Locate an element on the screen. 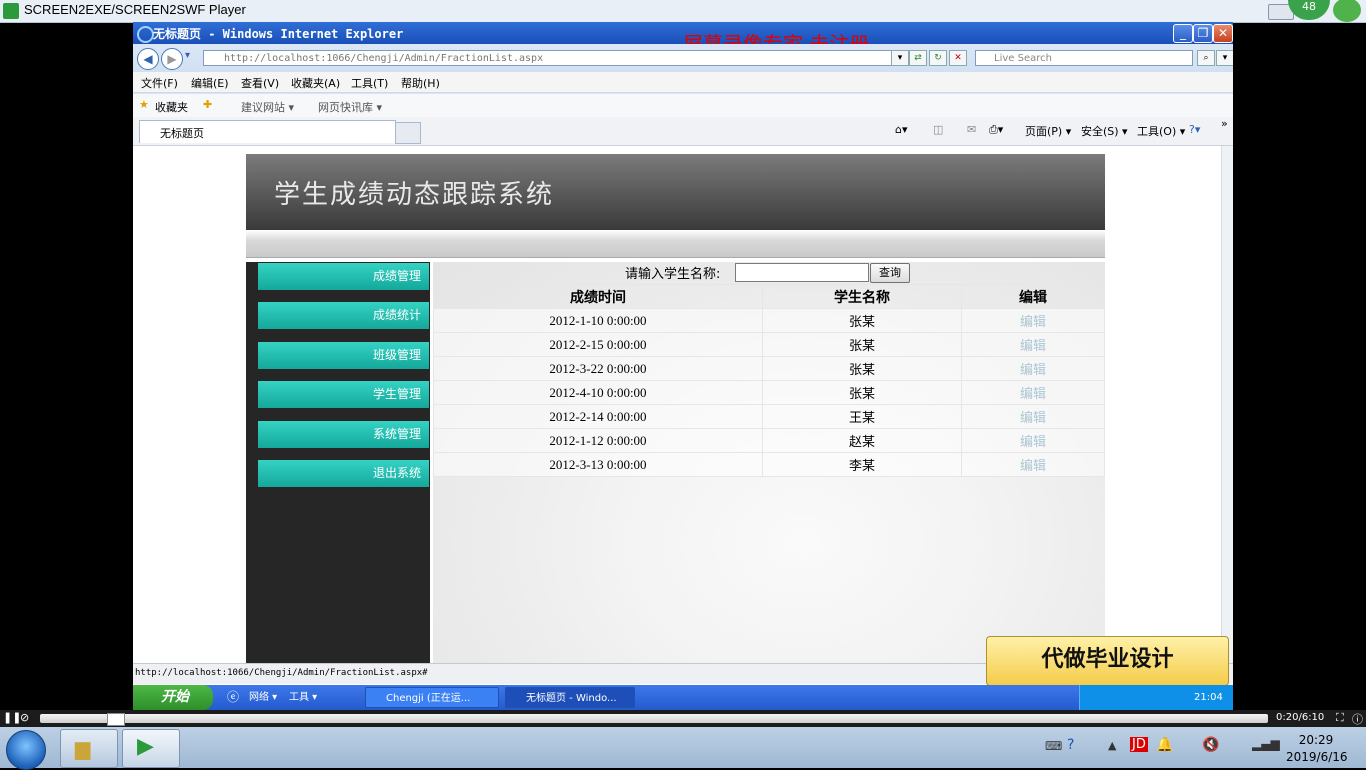 This screenshot has width=1366, height=770. refresh-icon: ↻ is located at coordinates (938, 58).